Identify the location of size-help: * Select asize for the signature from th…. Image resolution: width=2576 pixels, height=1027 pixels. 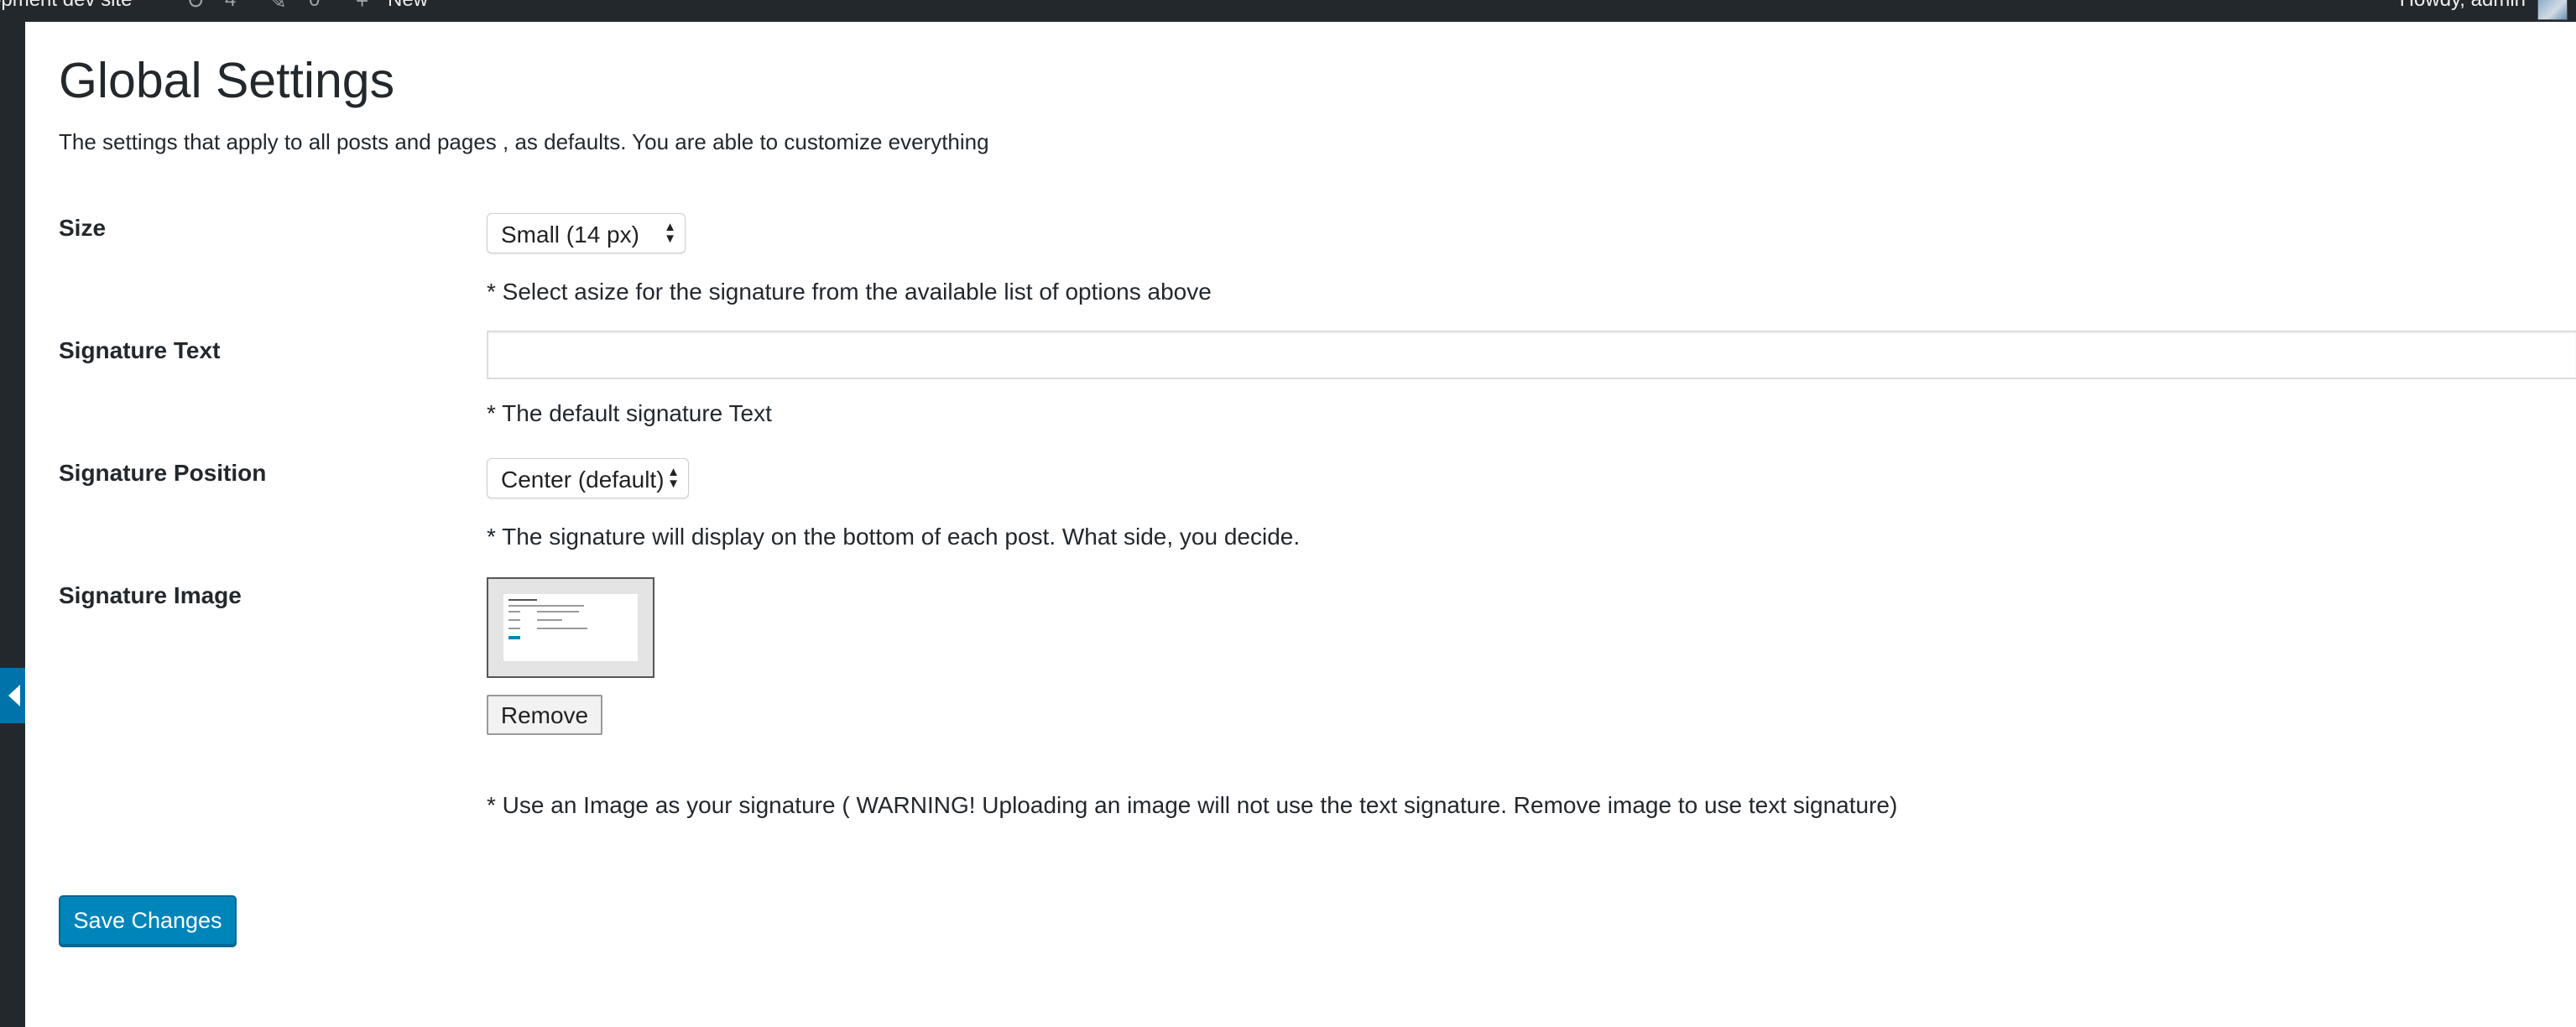
(849, 292).